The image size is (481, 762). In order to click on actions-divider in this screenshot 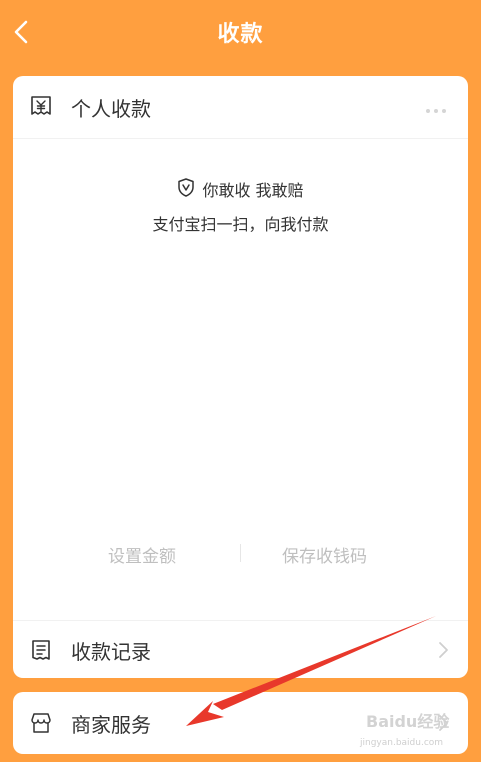, I will do `click(240, 553)`.